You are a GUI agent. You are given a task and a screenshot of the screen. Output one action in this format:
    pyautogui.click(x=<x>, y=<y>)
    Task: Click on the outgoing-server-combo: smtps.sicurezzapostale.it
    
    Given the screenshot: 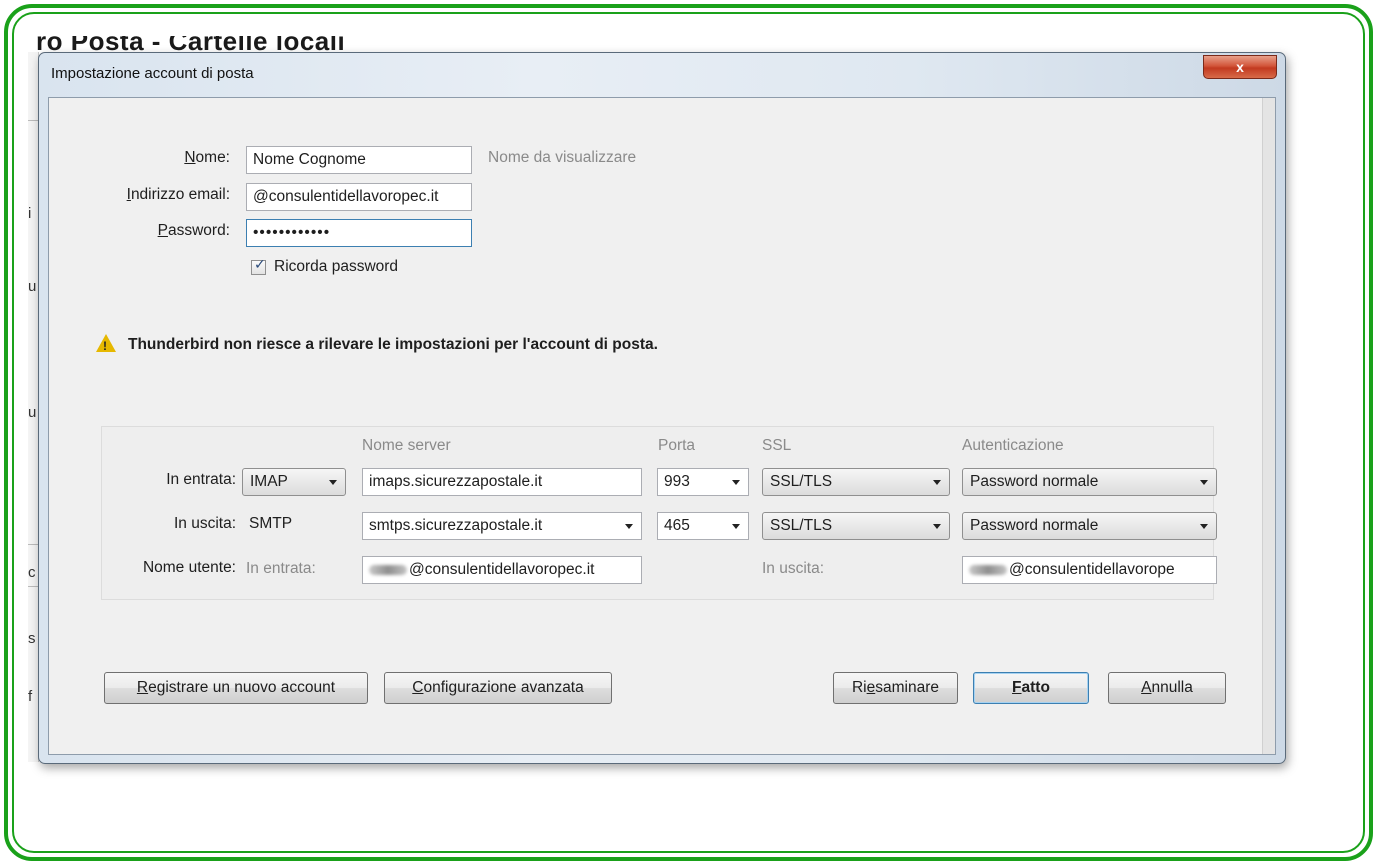 What is the action you would take?
    pyautogui.click(x=502, y=526)
    